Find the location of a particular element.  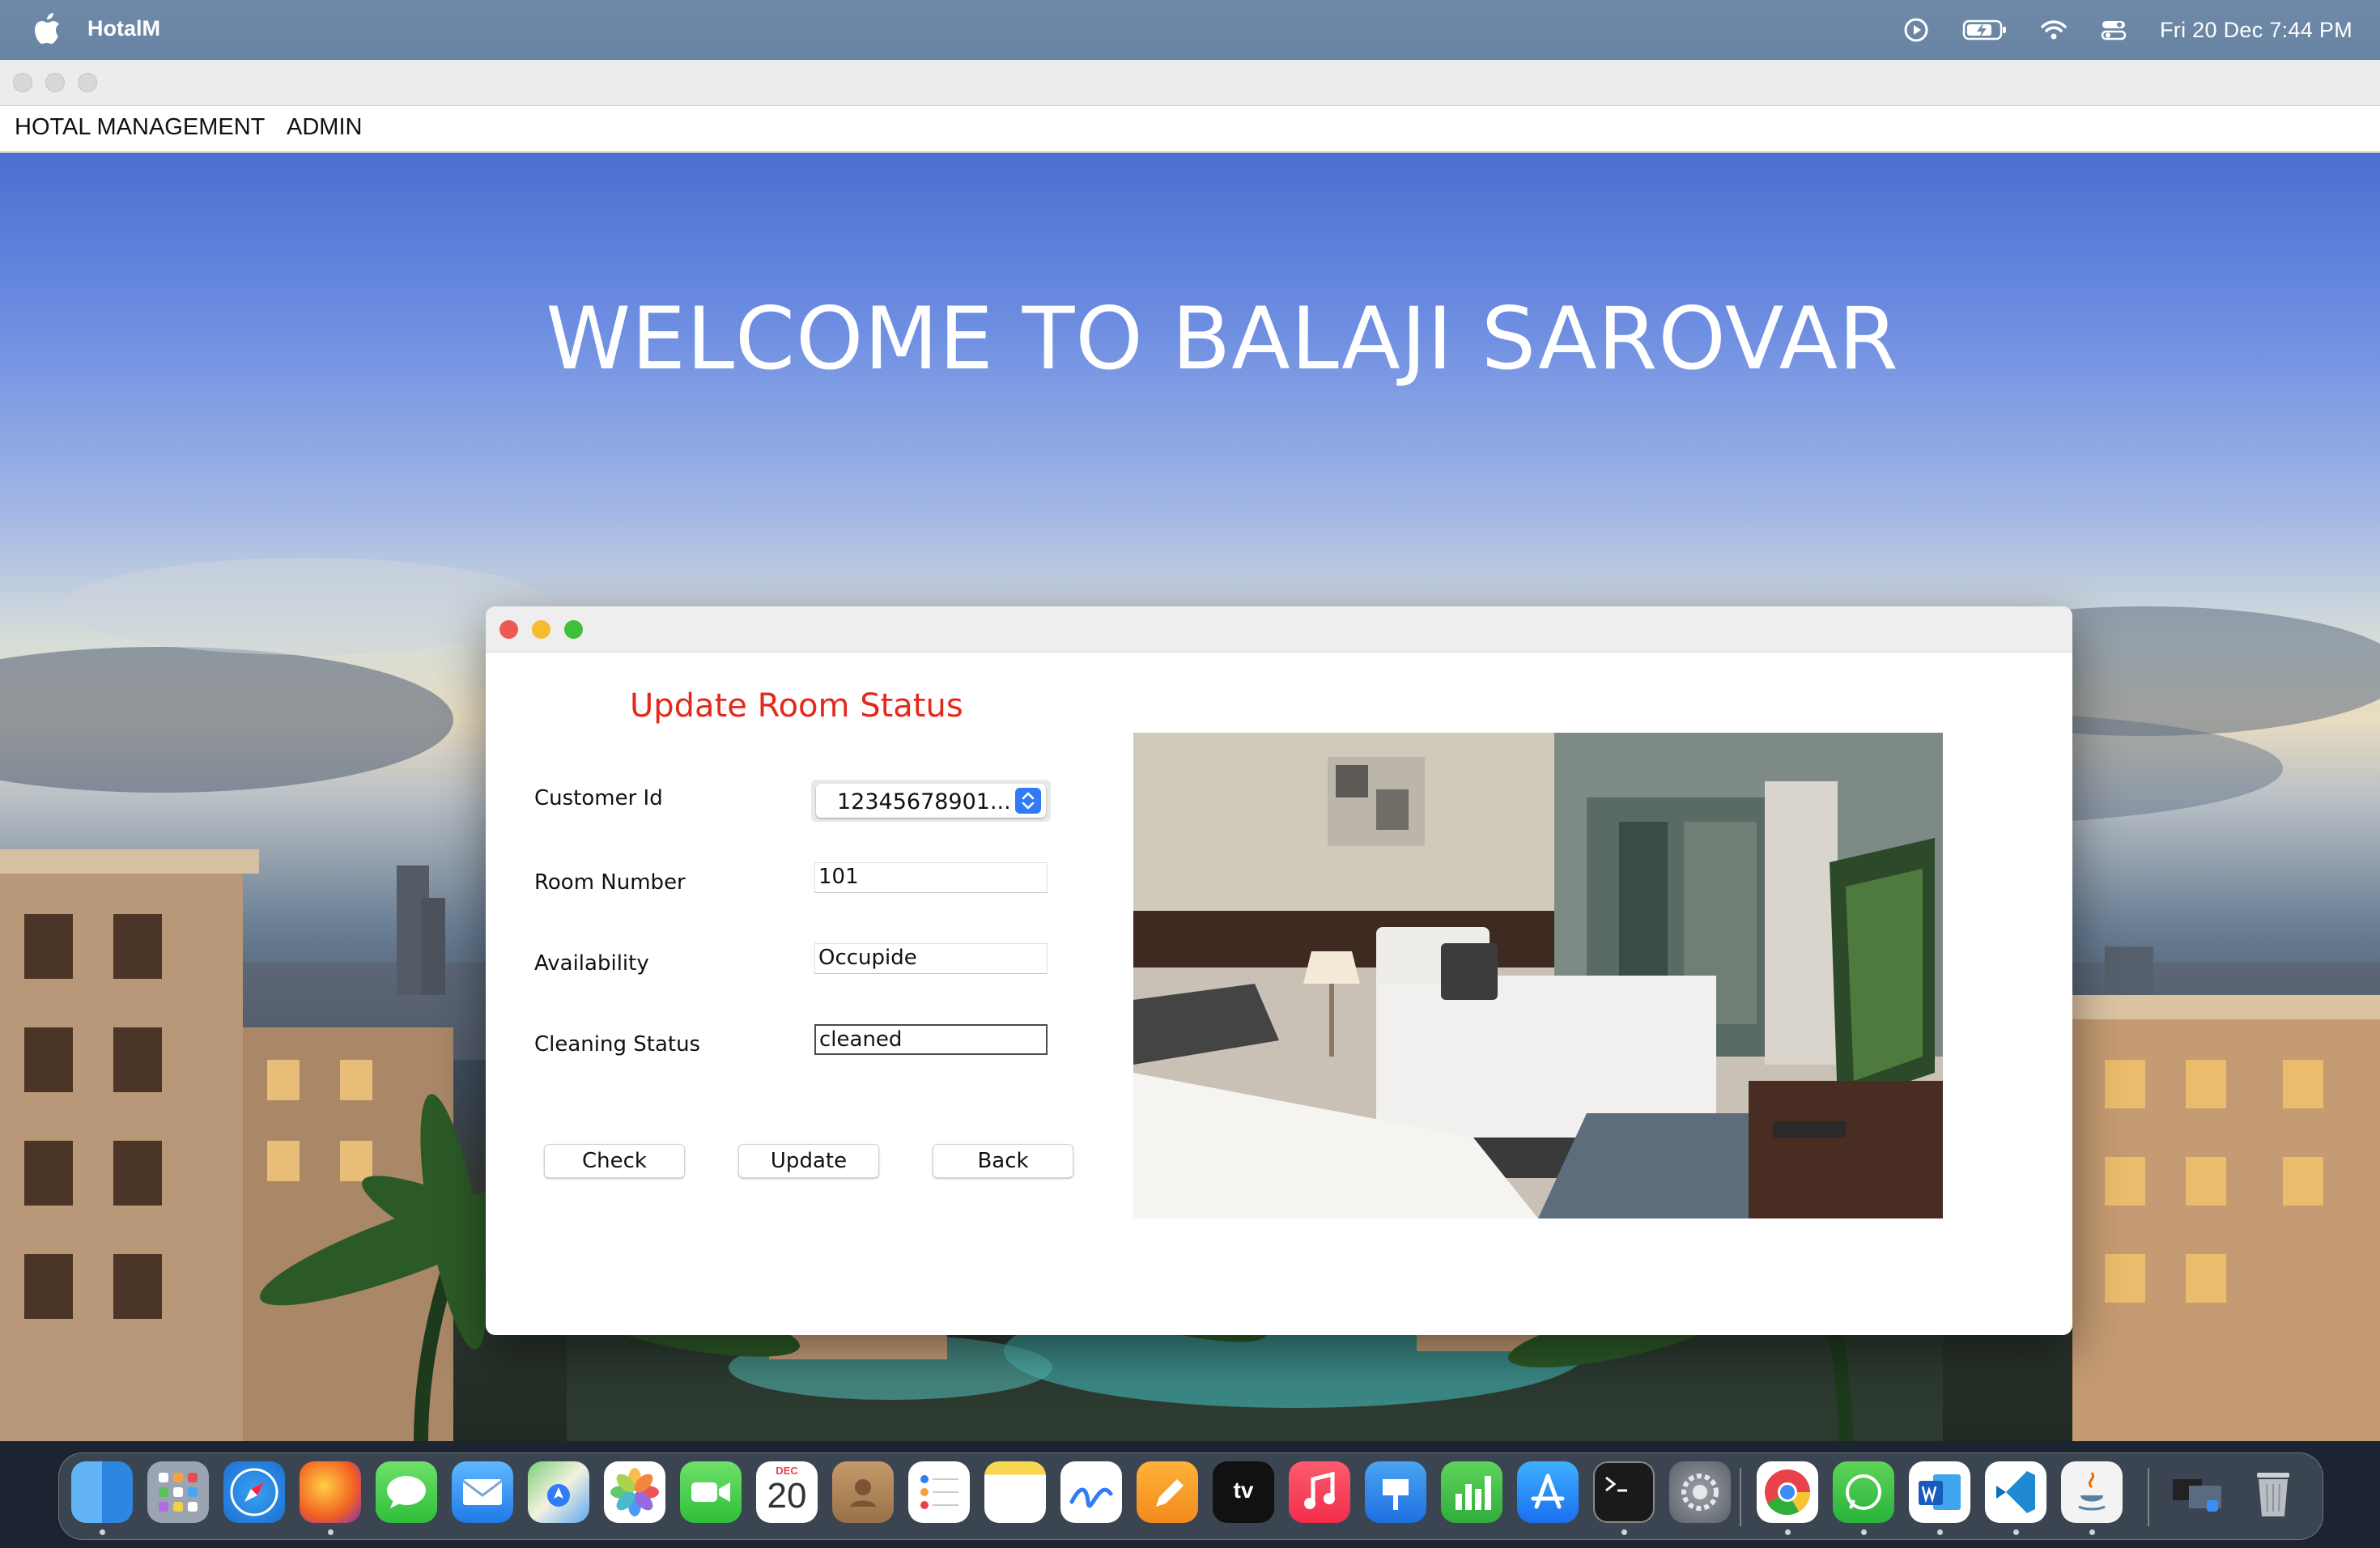

java-icon is located at coordinates (2092, 1492).